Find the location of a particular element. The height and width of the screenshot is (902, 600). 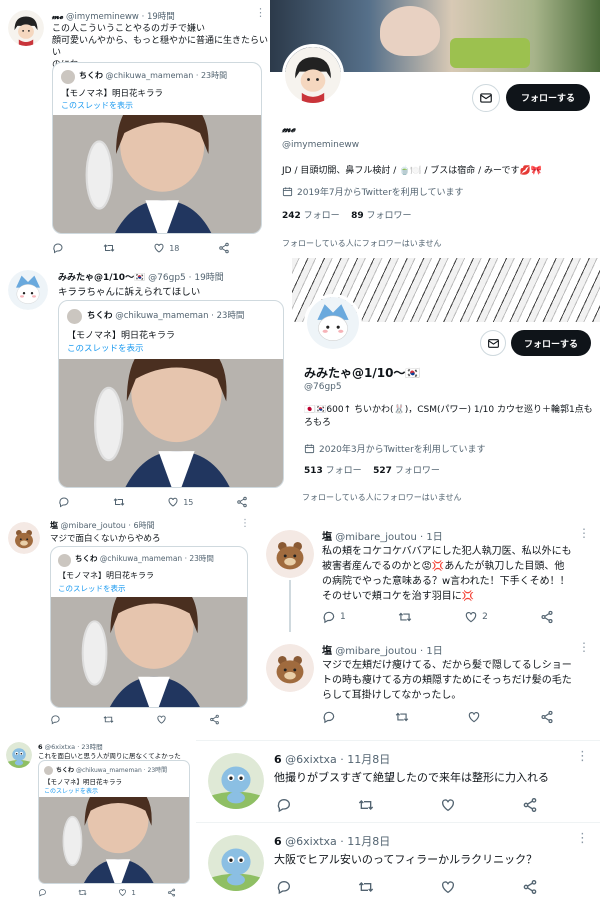

followers-link: 527 フォロワー is located at coordinates (406, 471).